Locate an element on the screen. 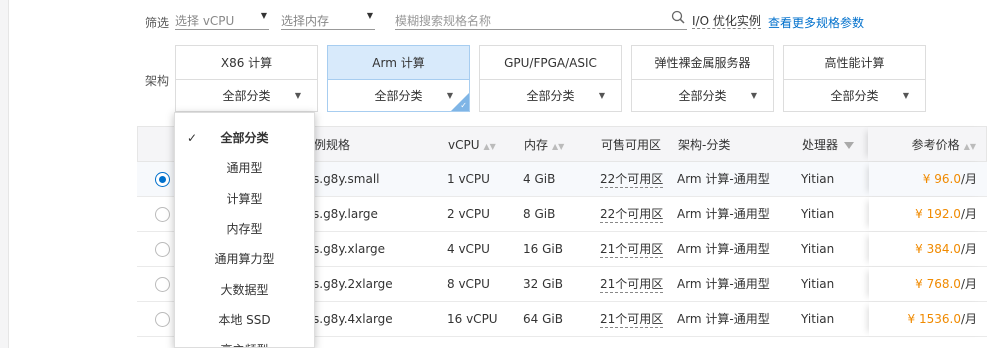 Image resolution: width=1003 pixels, height=348 pixels. vcpu-select: 选择 vCPU ▼ is located at coordinates (222, 19).